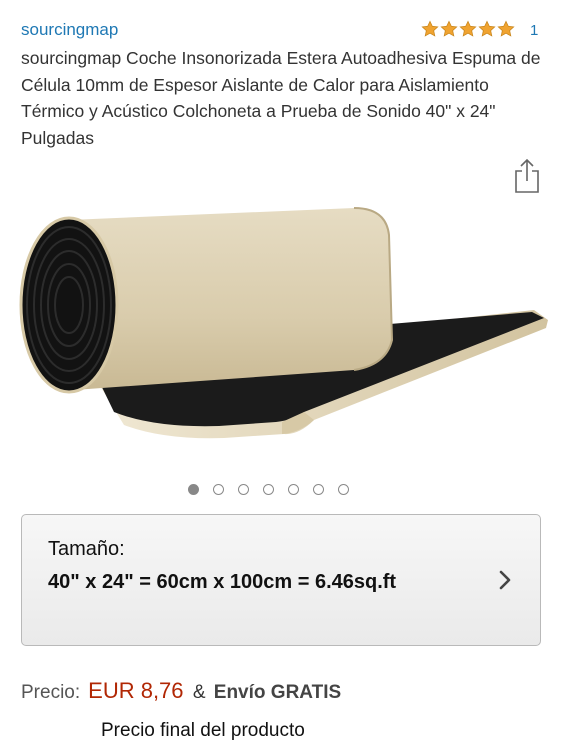 This screenshot has width=563, height=750. Describe the element at coordinates (527, 176) in the screenshot. I see `share-icon` at that location.